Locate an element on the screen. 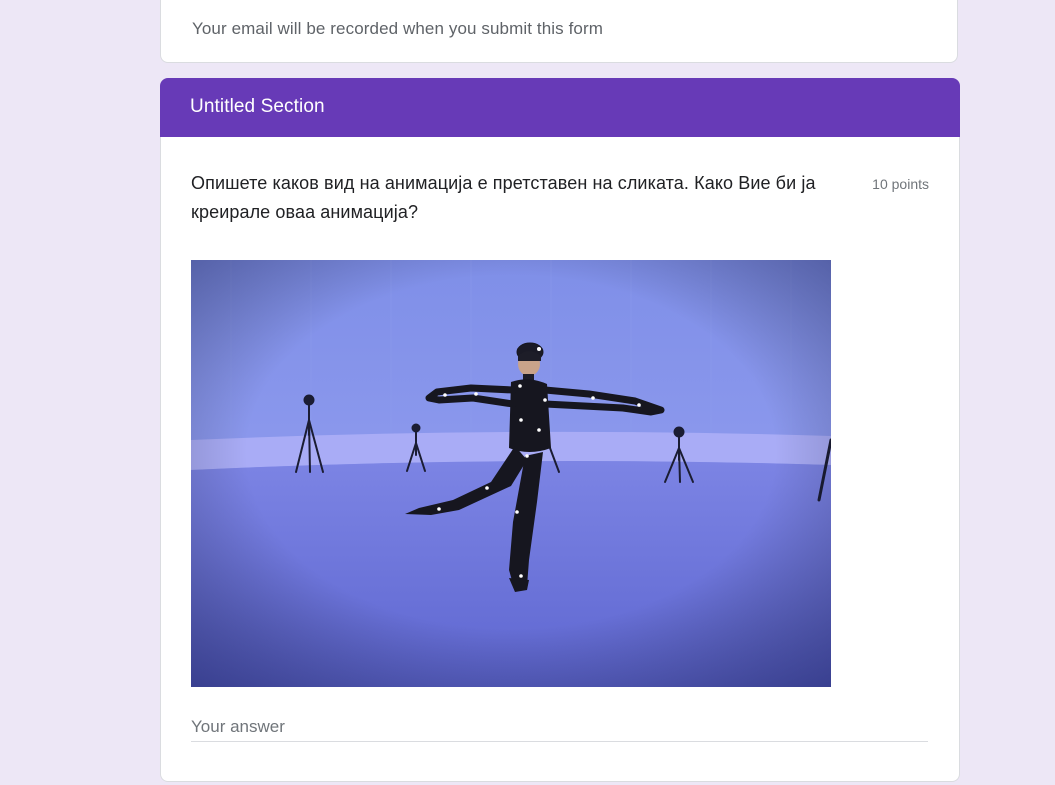 The height and width of the screenshot is (785, 1055). answer-input is located at coordinates (559, 727).